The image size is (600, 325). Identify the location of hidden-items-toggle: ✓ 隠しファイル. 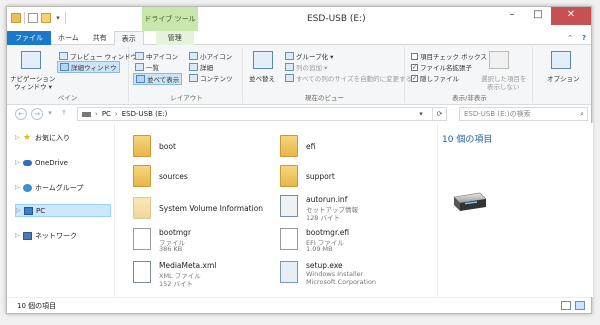
(435, 78).